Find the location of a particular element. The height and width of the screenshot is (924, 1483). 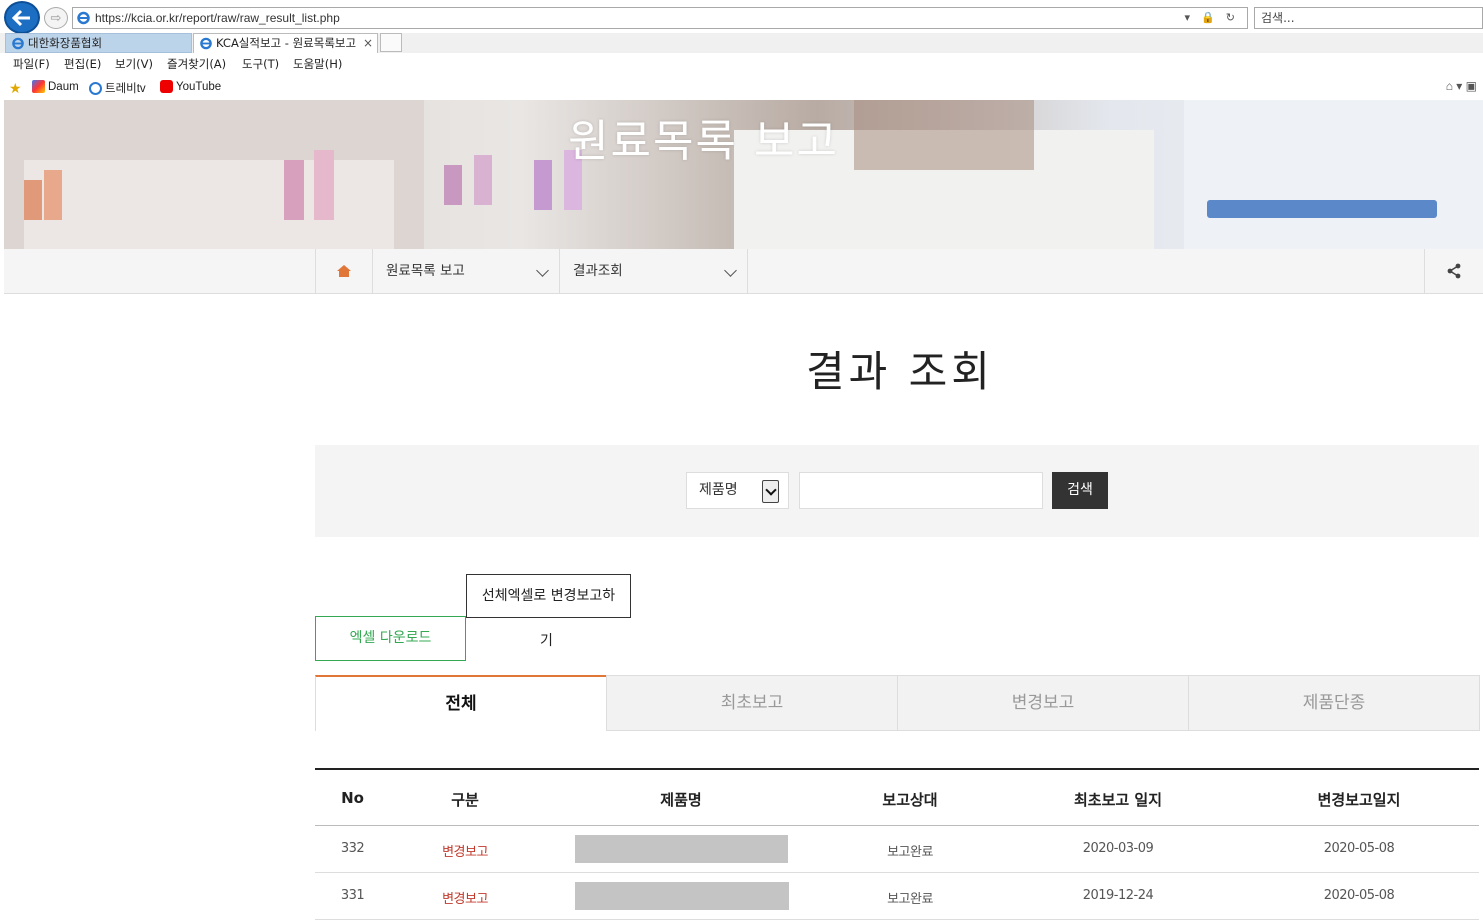

nav-dropdown-result: 결과조회 is located at coordinates (653, 271).